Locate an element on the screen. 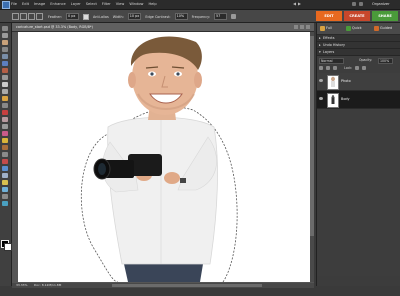 The width and height of the screenshot is (400, 296). menu-enhance: Enhance is located at coordinates (58, 4).